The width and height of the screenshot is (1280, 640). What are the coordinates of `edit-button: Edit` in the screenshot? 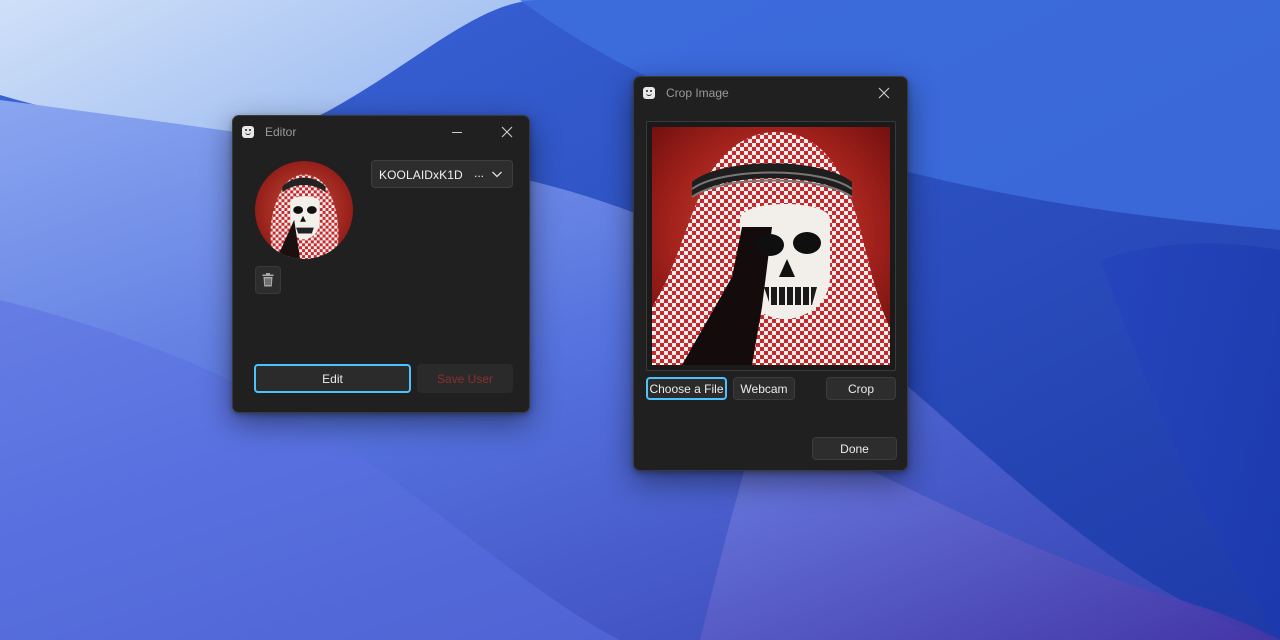 It's located at (332, 378).